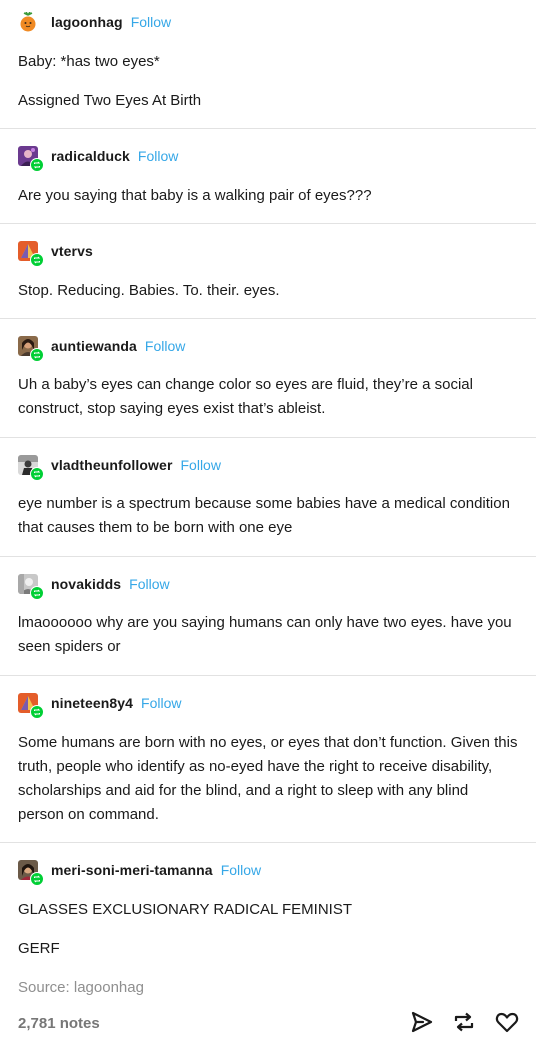  I want to click on post-header: lagoonhag Follow, so click(94, 22).